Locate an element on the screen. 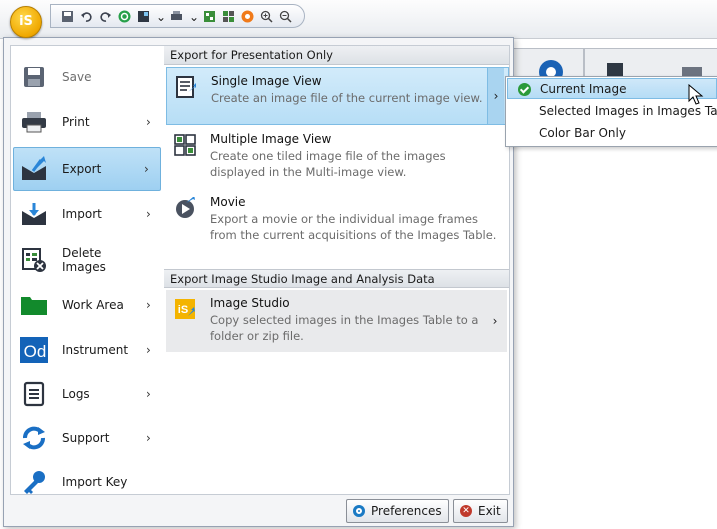 Image resolution: width=717 pixels, height=529 pixels. app-menu-button: iS is located at coordinates (26, 22).